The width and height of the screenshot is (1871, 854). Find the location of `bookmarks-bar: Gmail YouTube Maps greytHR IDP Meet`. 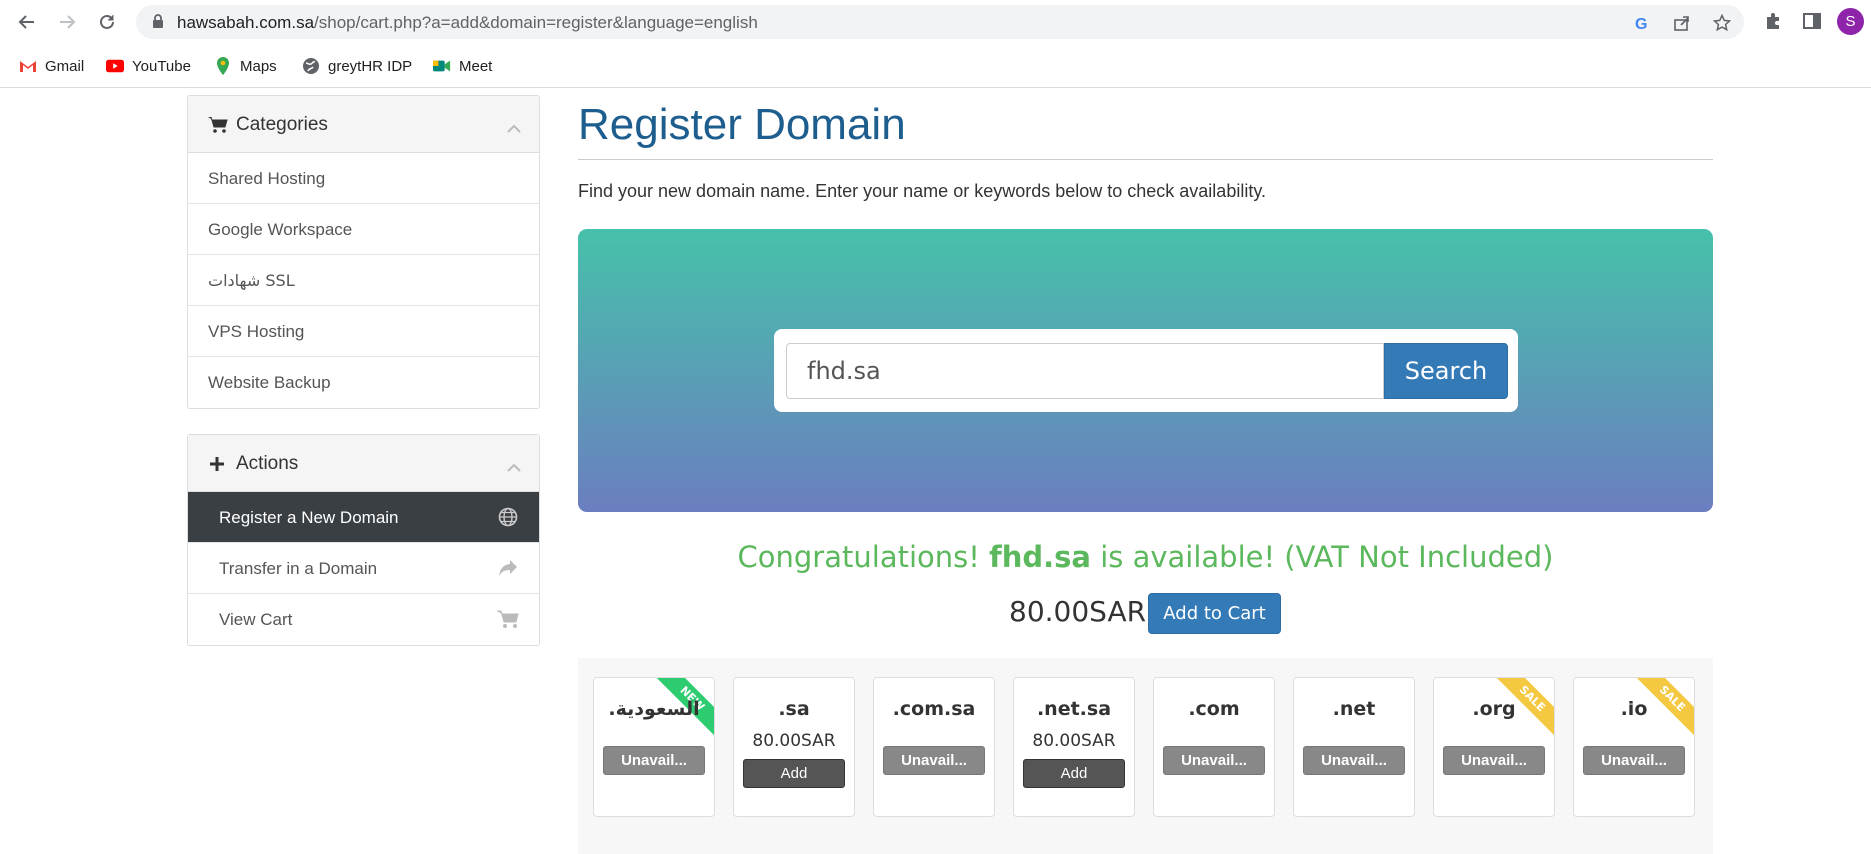

bookmarks-bar: Gmail YouTube Maps greytHR IDP Meet is located at coordinates (935, 65).